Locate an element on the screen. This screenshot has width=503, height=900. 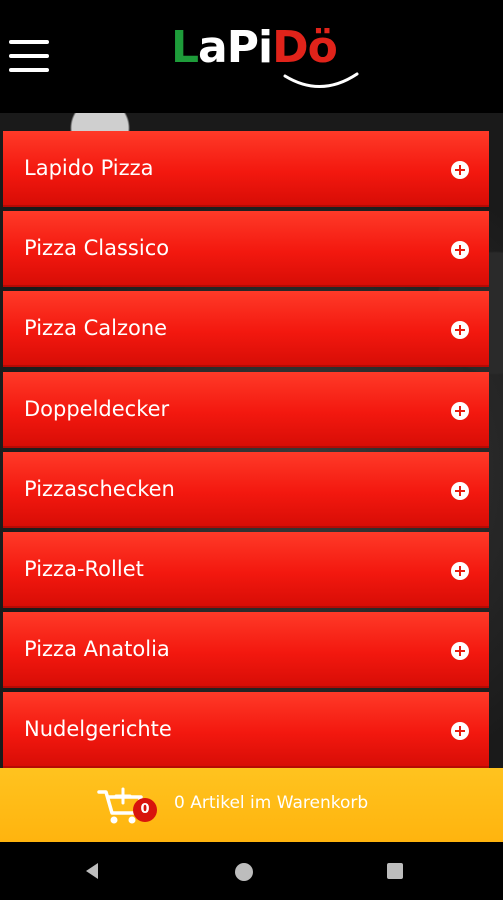
category-item: Pizzaschecken is located at coordinates (246, 489).